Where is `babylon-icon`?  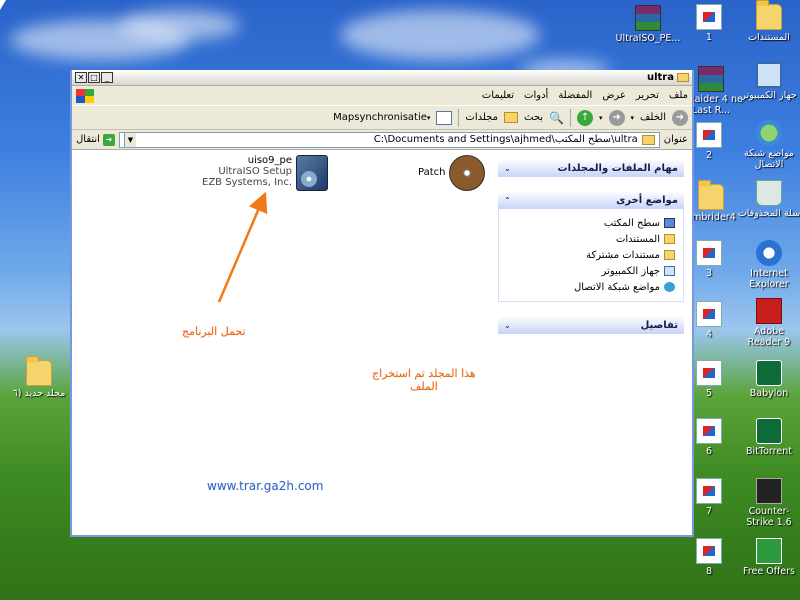 babylon-icon is located at coordinates (769, 373).